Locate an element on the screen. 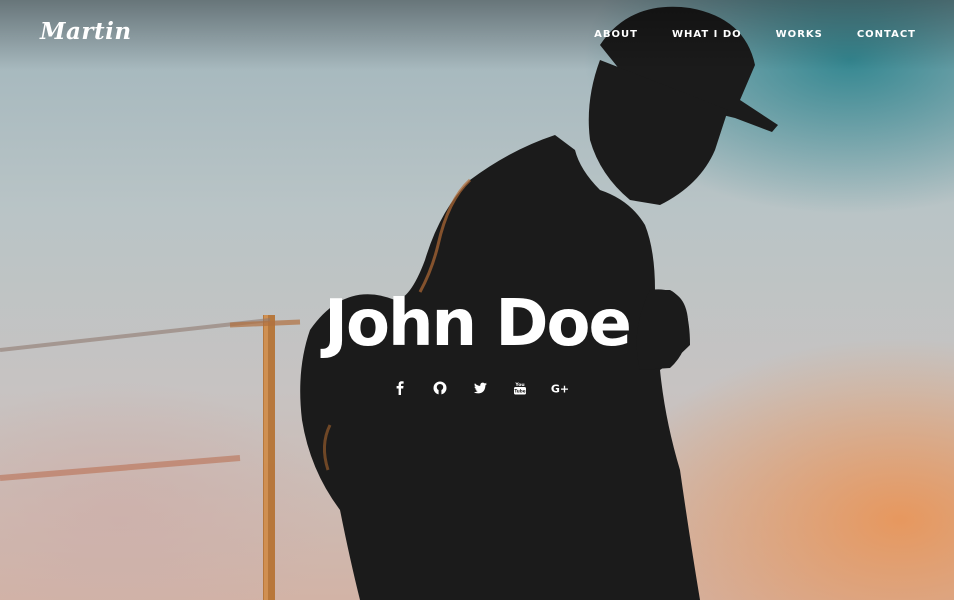  twitter-icon is located at coordinates (480, 388).